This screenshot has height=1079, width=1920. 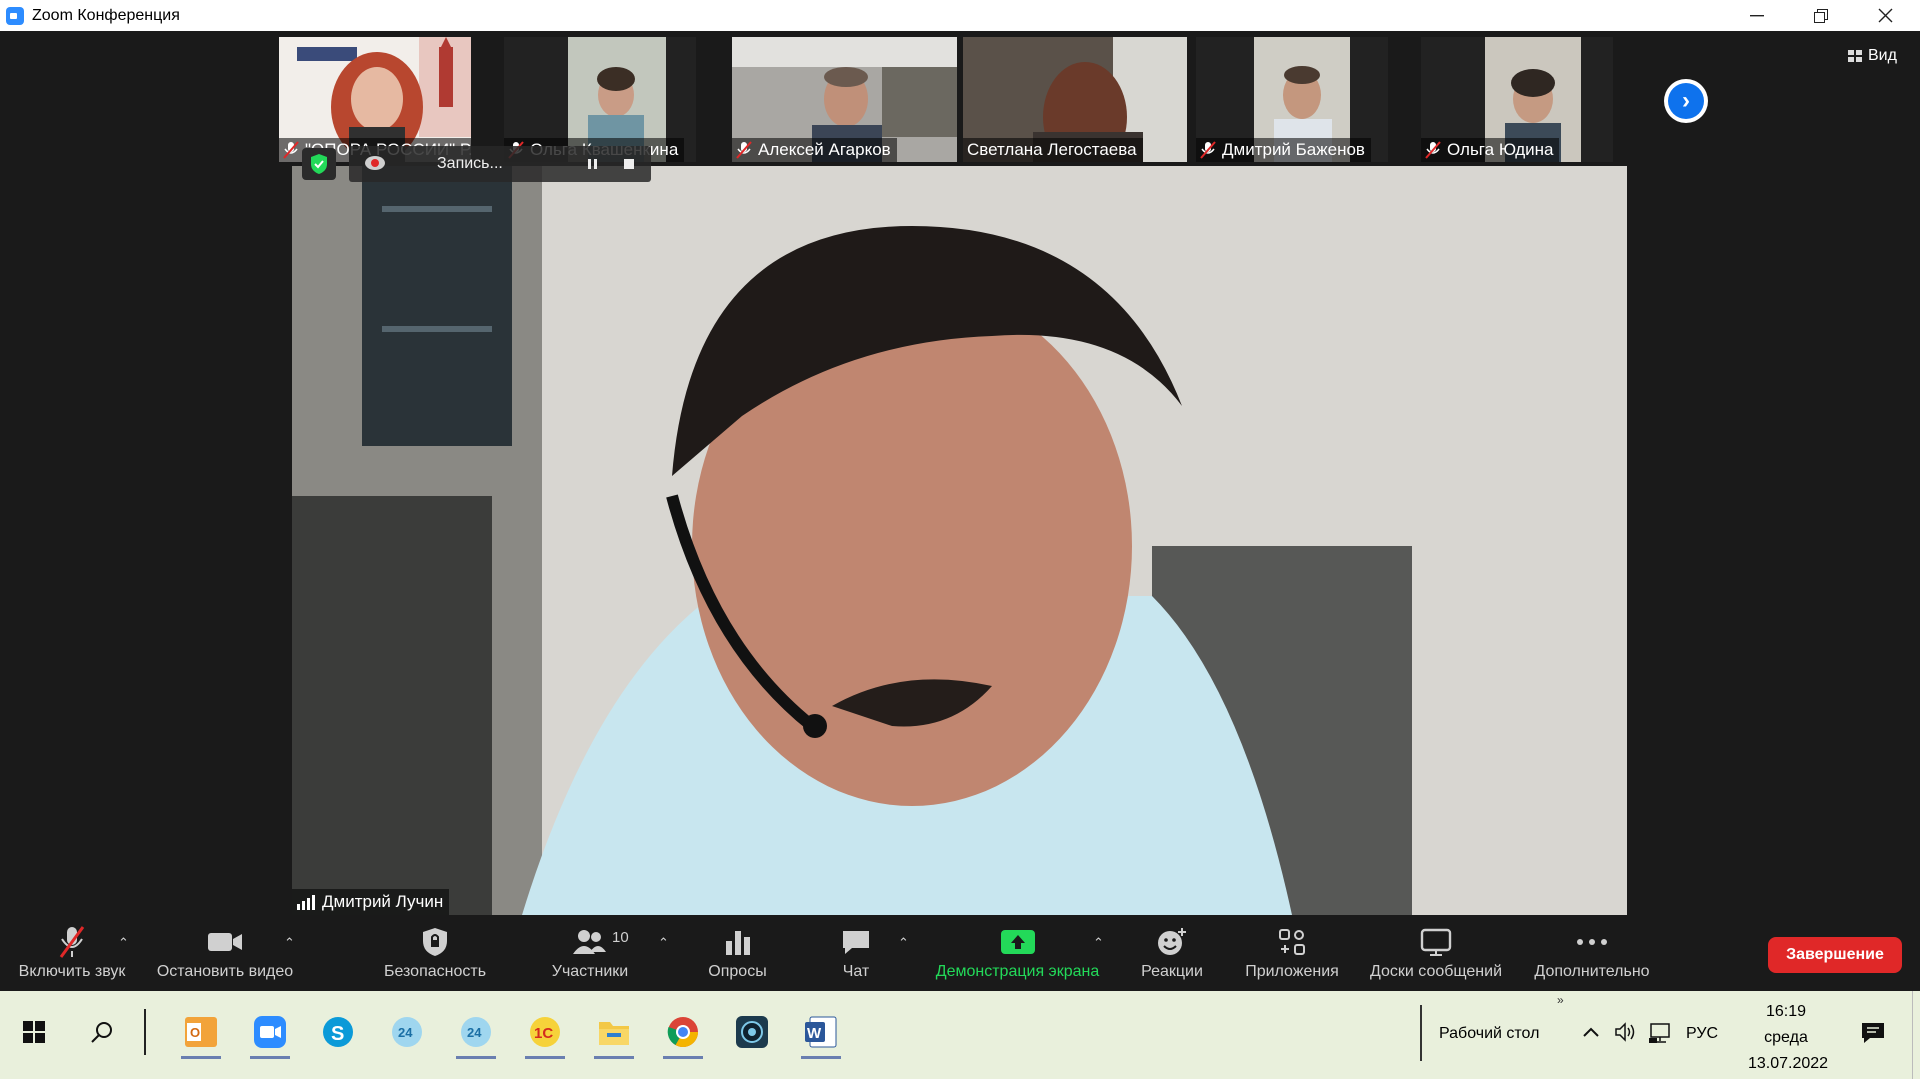 I want to click on show-desktop-button, so click(x=1916, y=1035).